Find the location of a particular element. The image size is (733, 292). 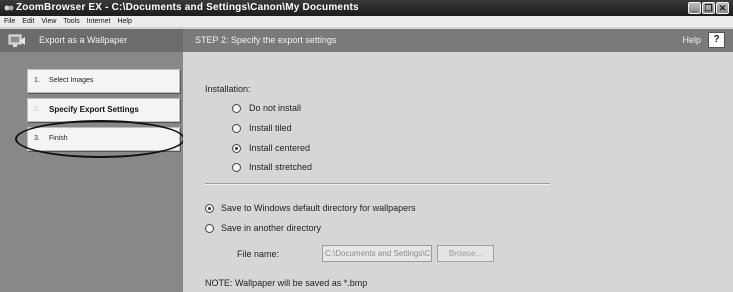

radio-do-not-install is located at coordinates (236, 108).